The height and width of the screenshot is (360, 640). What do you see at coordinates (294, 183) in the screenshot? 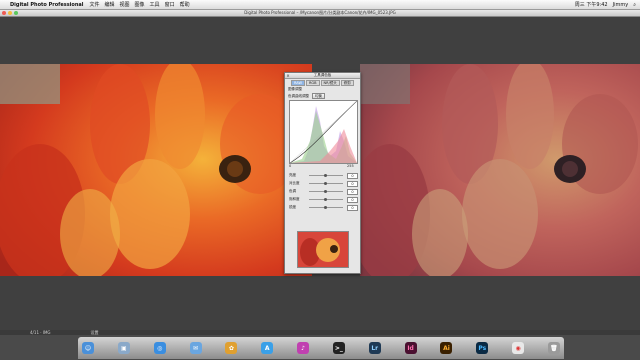
I see `slider-label: 对比度` at bounding box center [294, 183].